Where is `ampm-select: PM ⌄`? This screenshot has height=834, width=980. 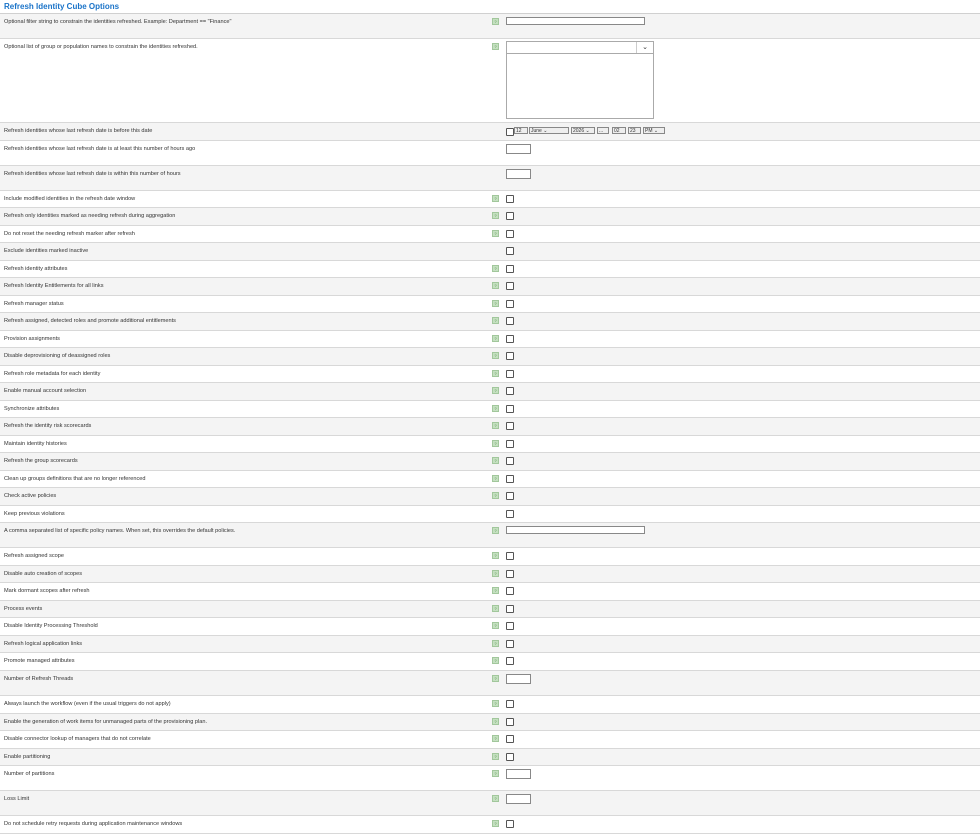
ampm-select: PM ⌄ is located at coordinates (654, 130).